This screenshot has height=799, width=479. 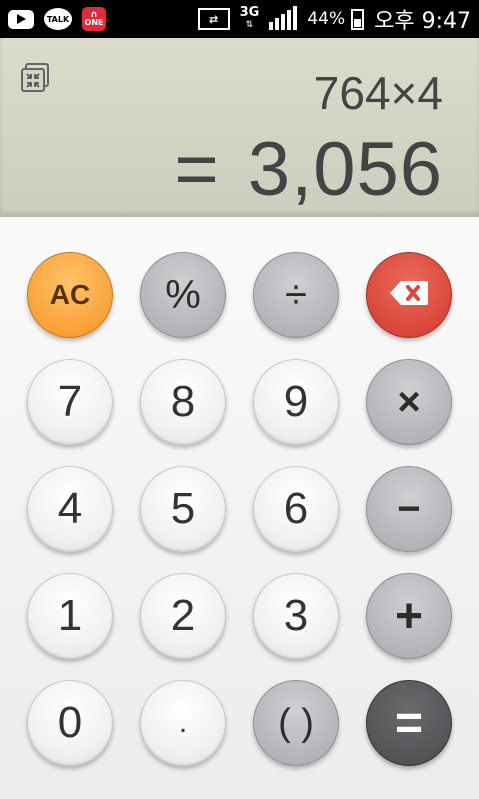 I want to click on digit-2-button: 2, so click(x=183, y=616).